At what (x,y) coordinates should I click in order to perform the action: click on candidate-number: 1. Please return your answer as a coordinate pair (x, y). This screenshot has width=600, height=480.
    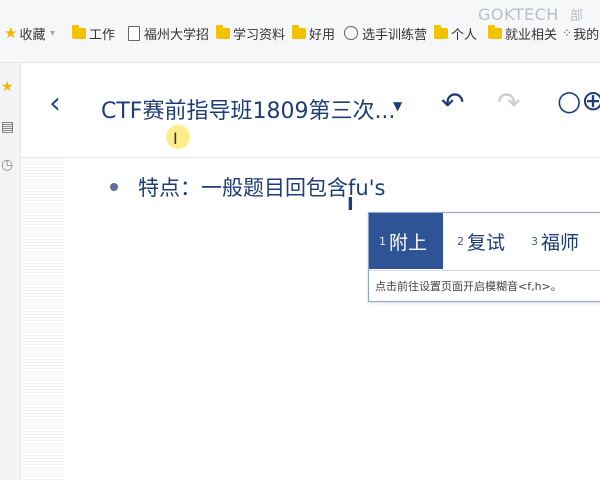
    Looking at the image, I should click on (382, 241).